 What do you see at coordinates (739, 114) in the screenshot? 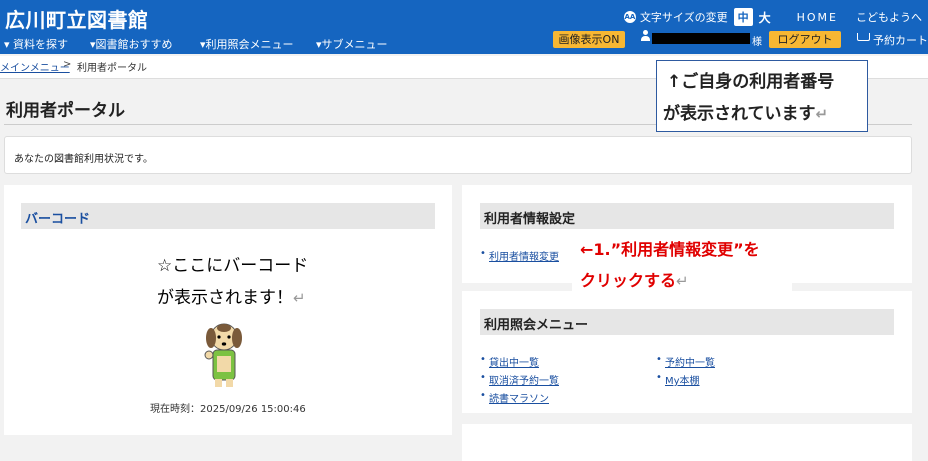
I see `callout-line2-text: が表示されています` at bounding box center [739, 114].